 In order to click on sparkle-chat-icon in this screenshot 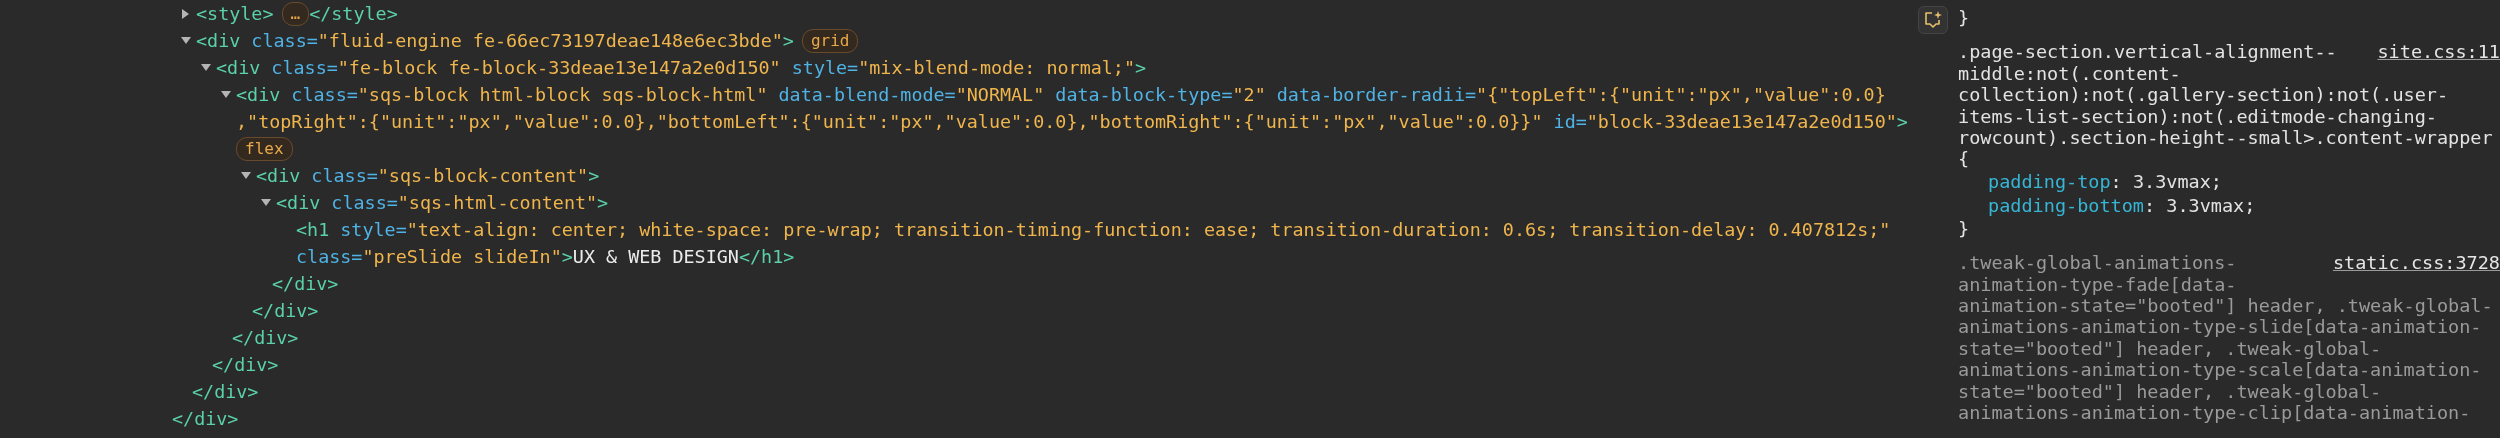, I will do `click(1933, 20)`.